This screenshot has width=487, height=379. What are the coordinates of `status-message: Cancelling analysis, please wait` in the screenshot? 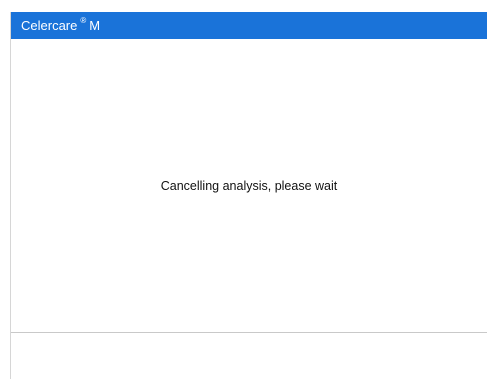 It's located at (249, 186).